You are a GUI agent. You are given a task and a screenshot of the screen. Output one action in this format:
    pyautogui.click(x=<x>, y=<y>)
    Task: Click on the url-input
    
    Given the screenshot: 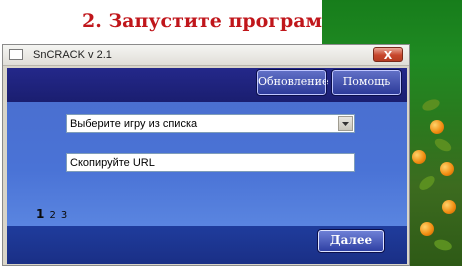 What is the action you would take?
    pyautogui.click(x=210, y=162)
    